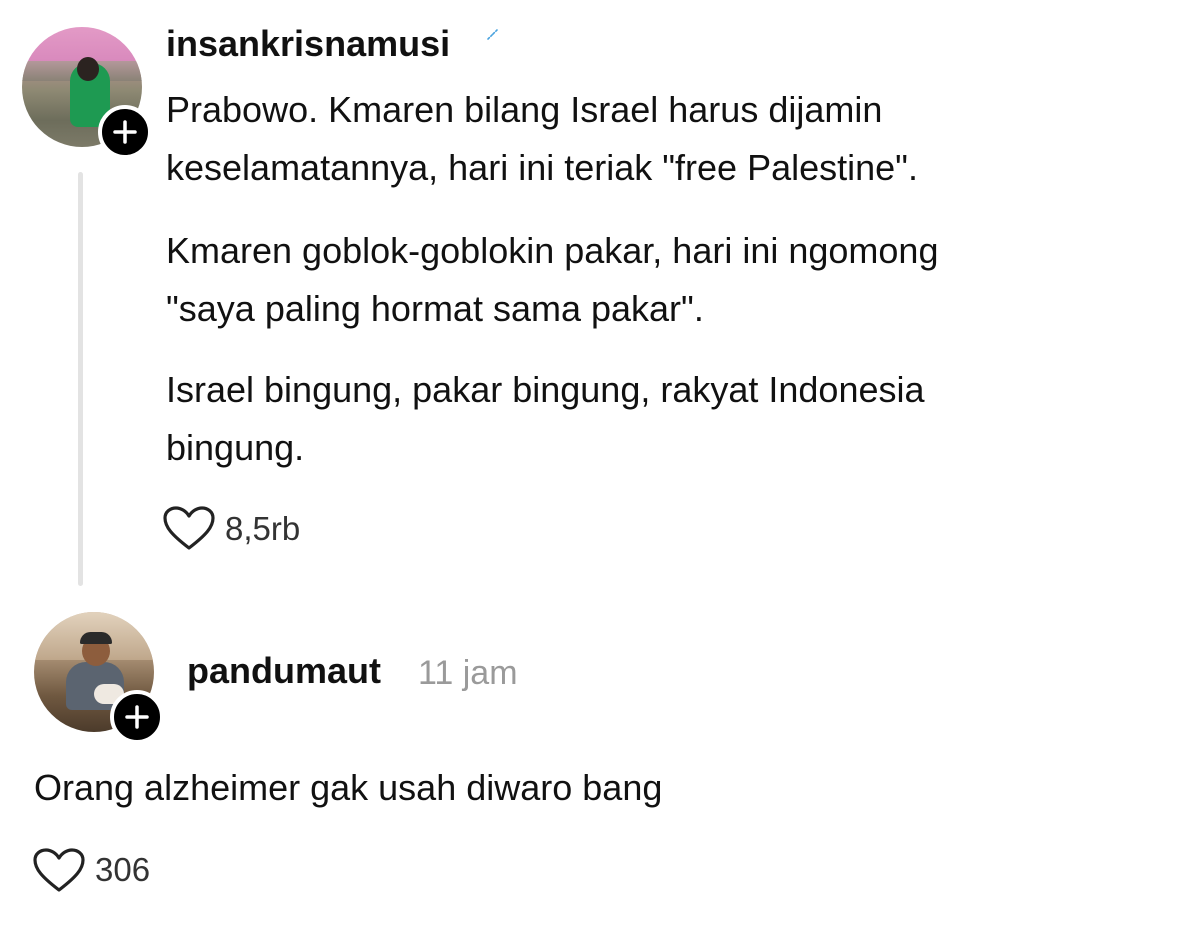  Describe the element at coordinates (284, 671) in the screenshot. I see `username: pandumaut` at that location.